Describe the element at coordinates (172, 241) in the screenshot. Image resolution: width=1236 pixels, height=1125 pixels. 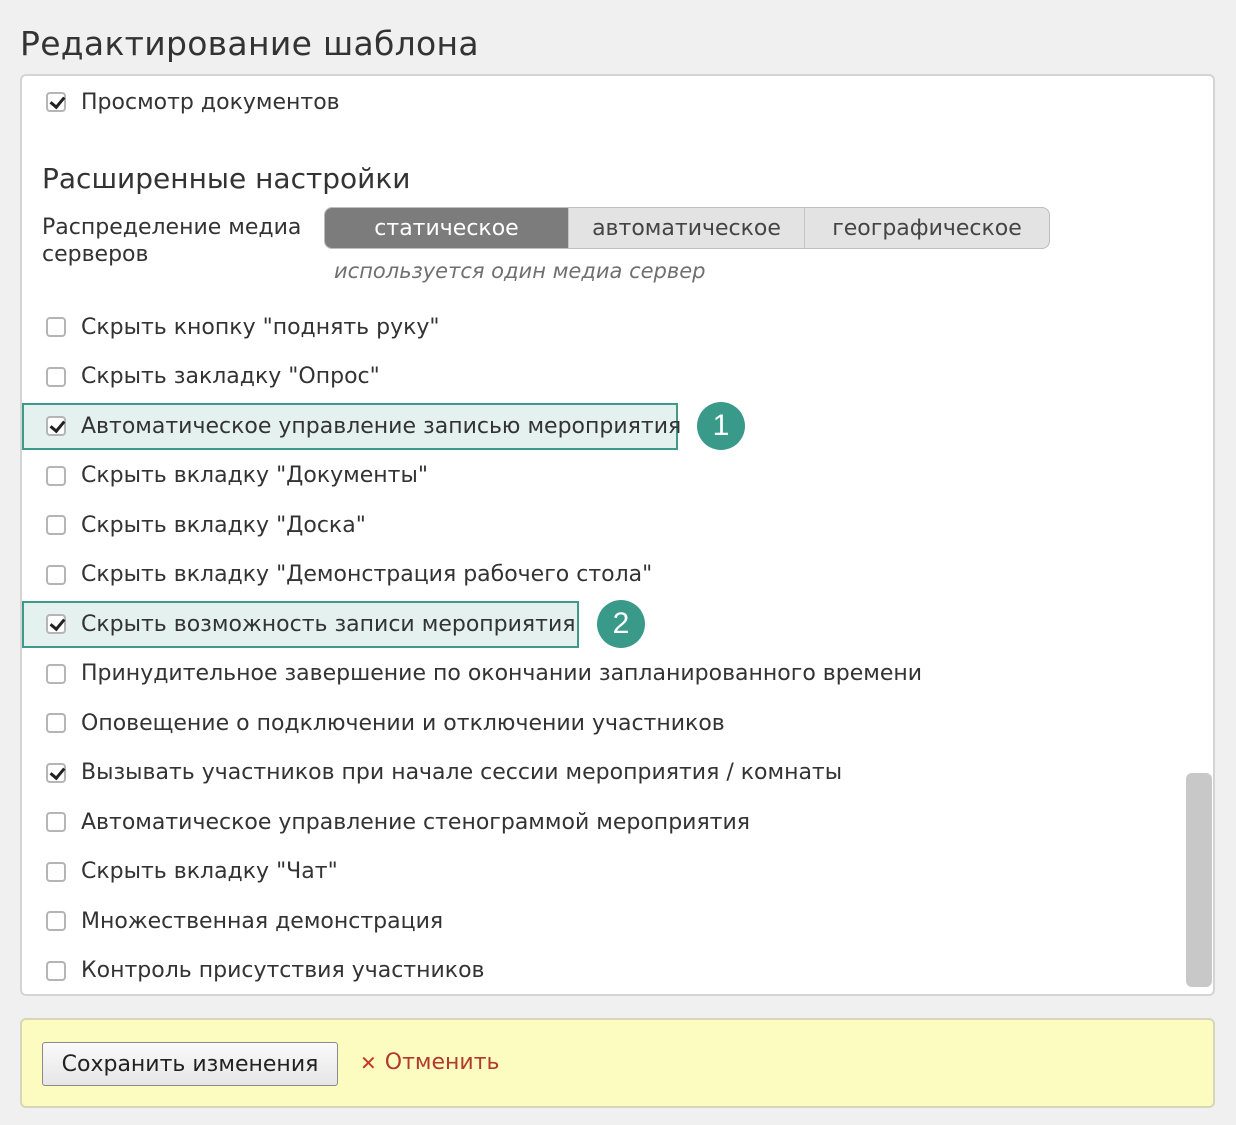
I see `media-distribution-label: Распределение медиа серверов` at that location.